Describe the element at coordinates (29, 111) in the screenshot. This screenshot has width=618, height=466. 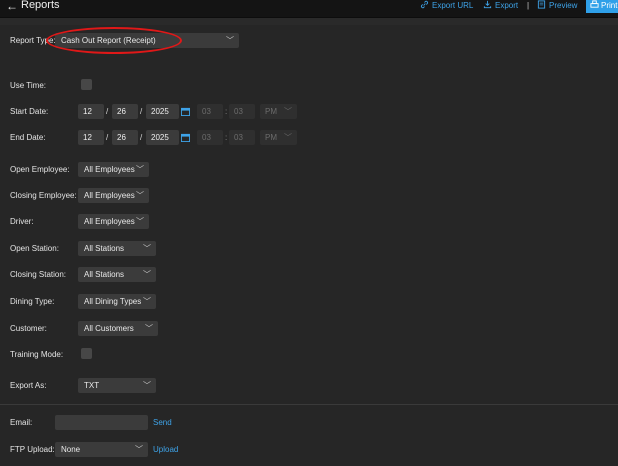
I see `start-date-label: Start Date:` at that location.